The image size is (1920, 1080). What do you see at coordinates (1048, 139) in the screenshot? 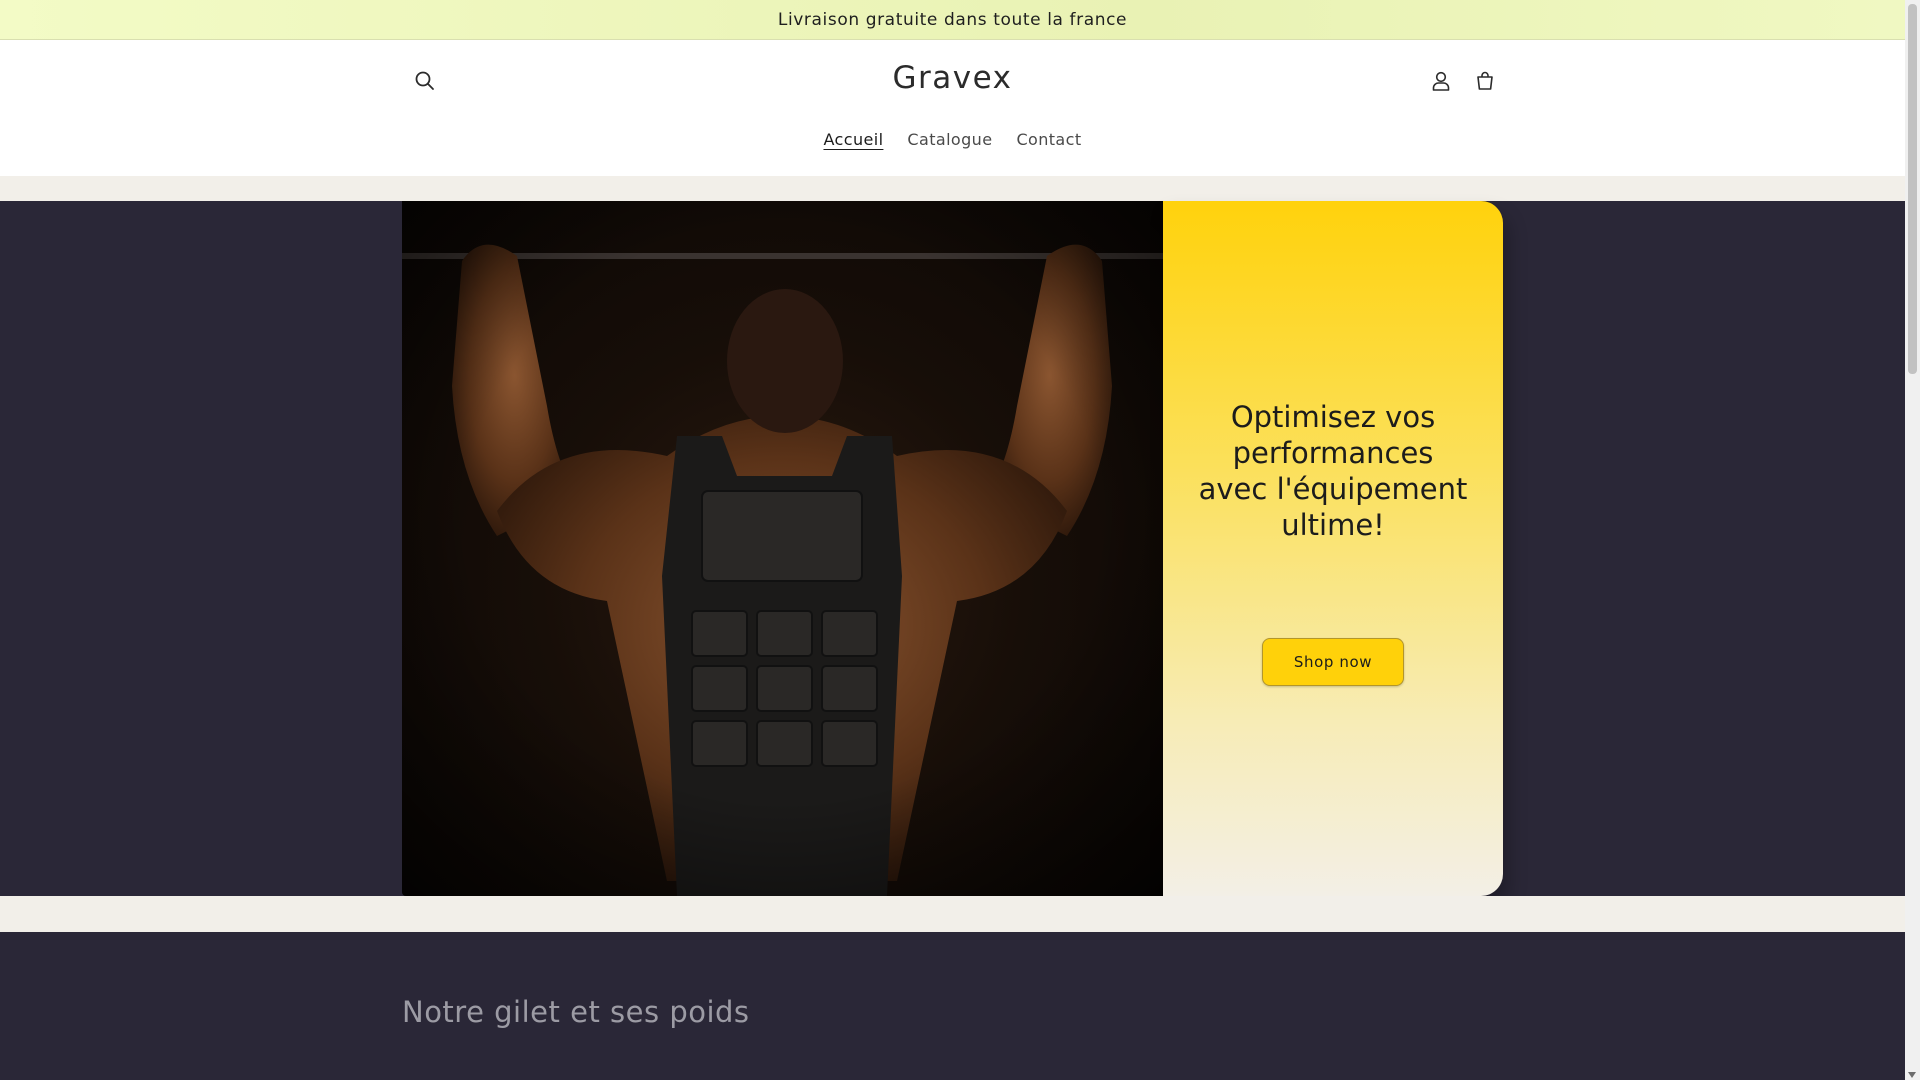
I see `nav-item-contact: Contact` at bounding box center [1048, 139].